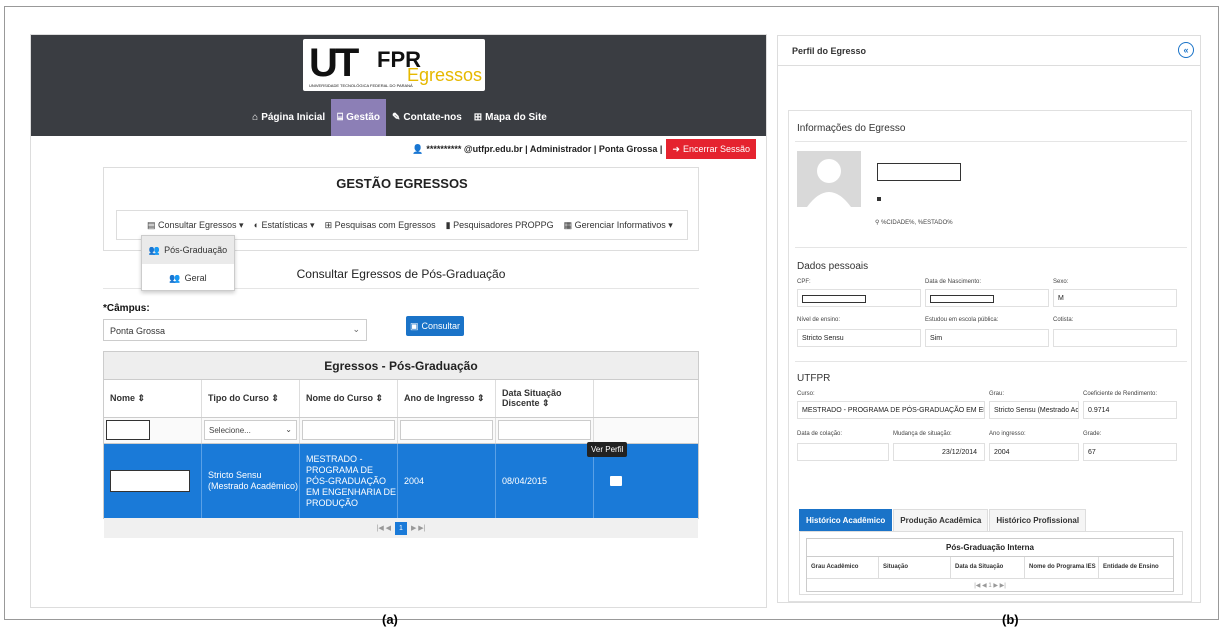 Image resolution: width=1223 pixels, height=633 pixels. I want to click on nav-label: Contate-nos, so click(432, 117).